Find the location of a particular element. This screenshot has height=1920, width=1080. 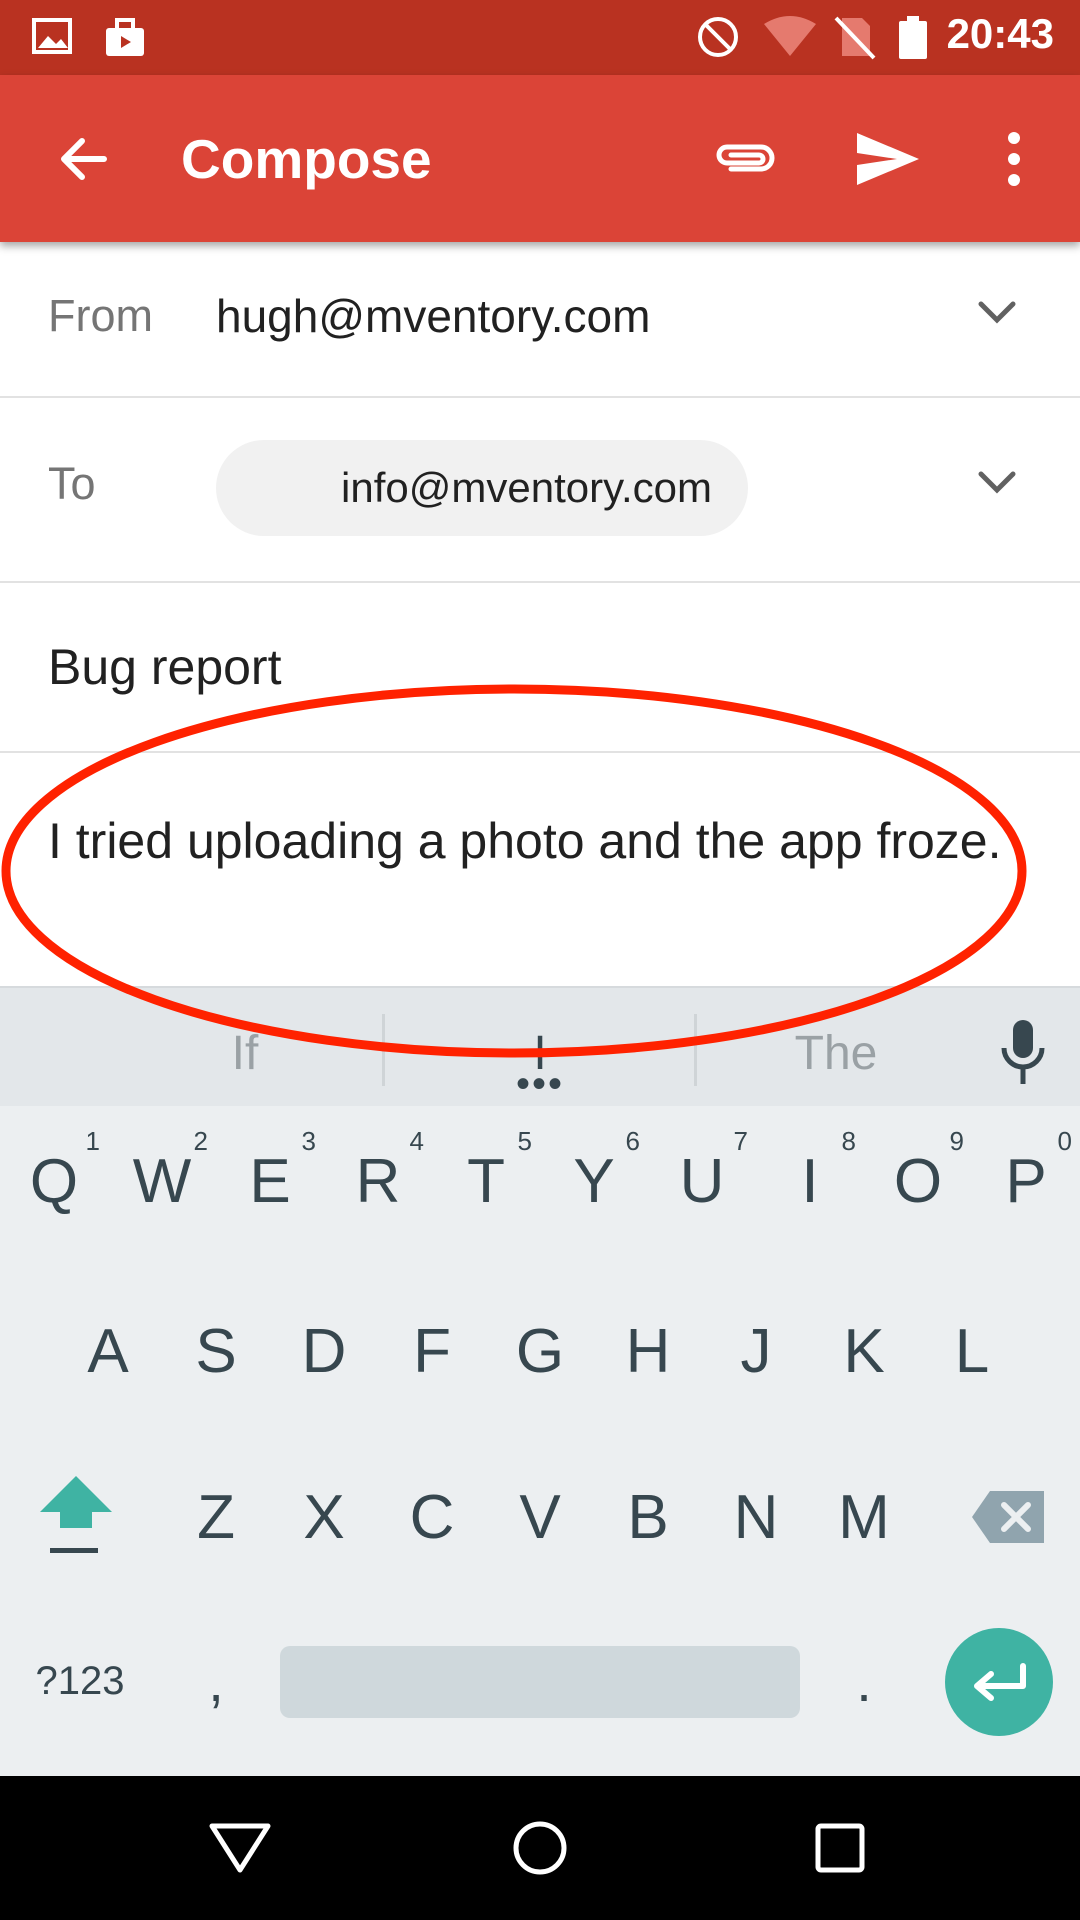

from-row: From hugh@mventory.com is located at coordinates (540, 319).